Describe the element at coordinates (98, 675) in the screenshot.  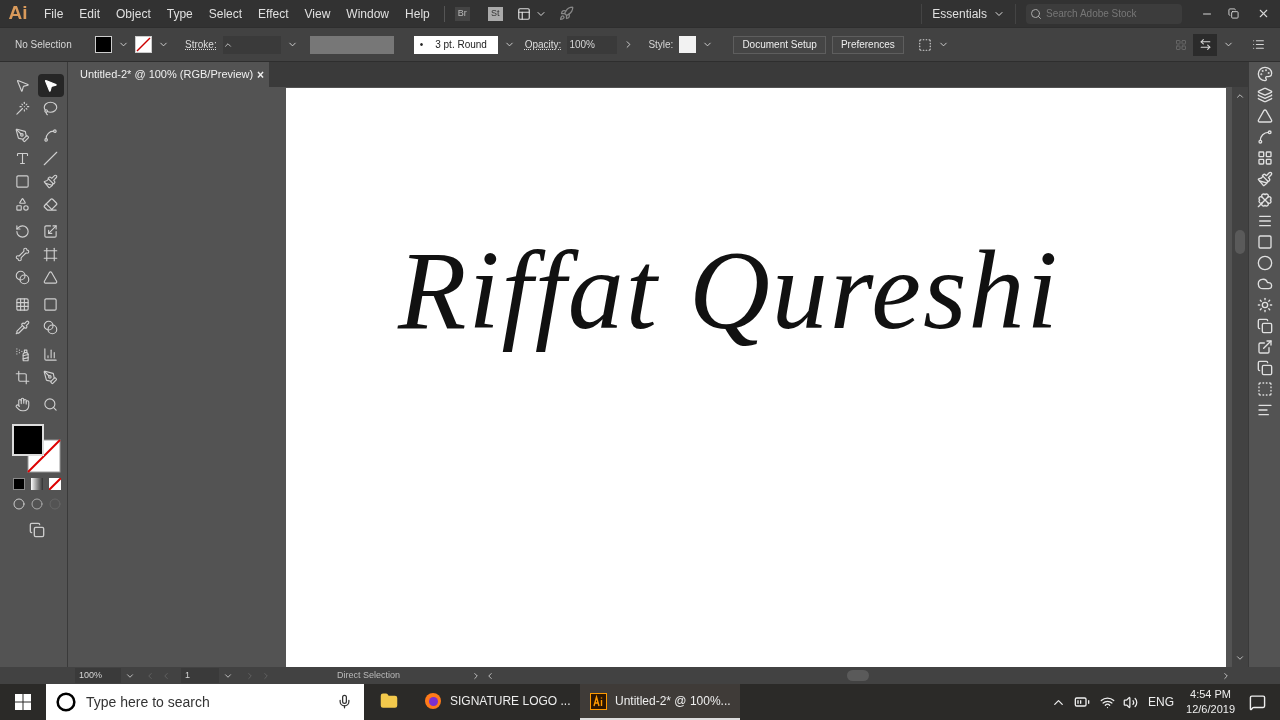
I see `zoom-field: 100%` at that location.